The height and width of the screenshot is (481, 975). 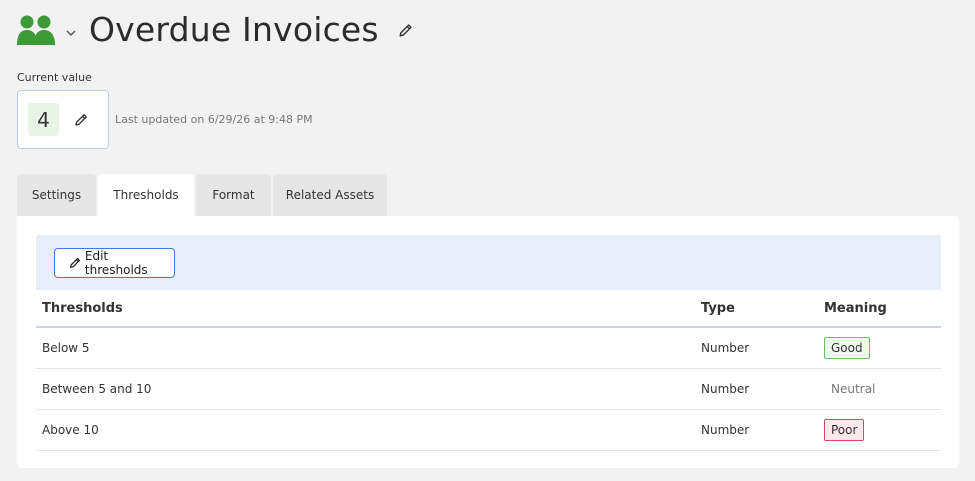 I want to click on people-group-icon, so click(x=36, y=30).